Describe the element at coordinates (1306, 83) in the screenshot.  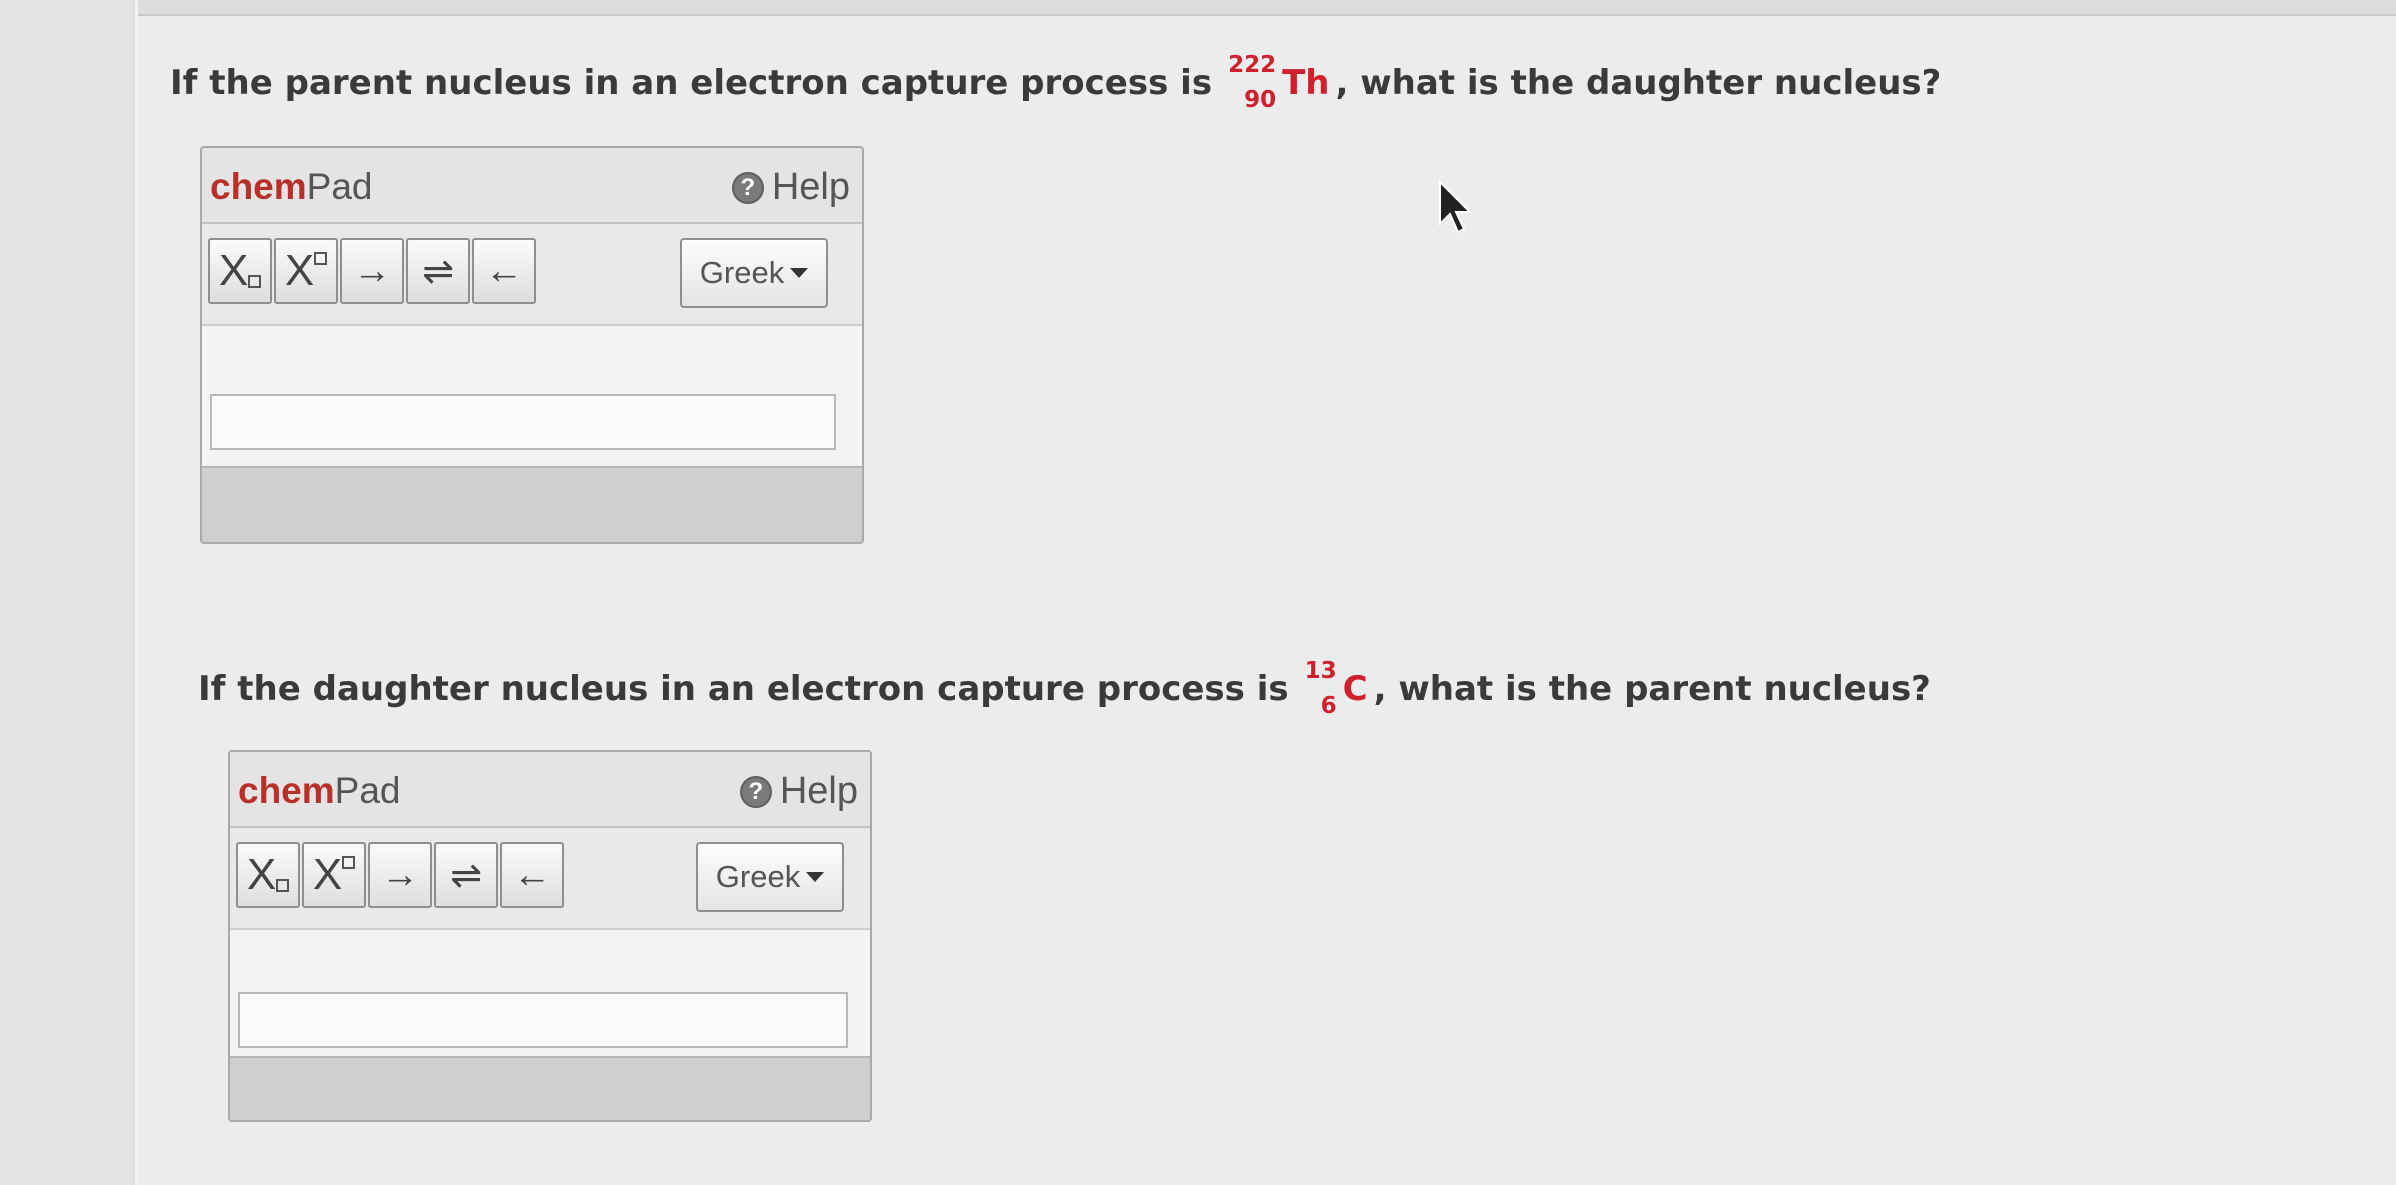
I see `element-symbol: Th` at that location.